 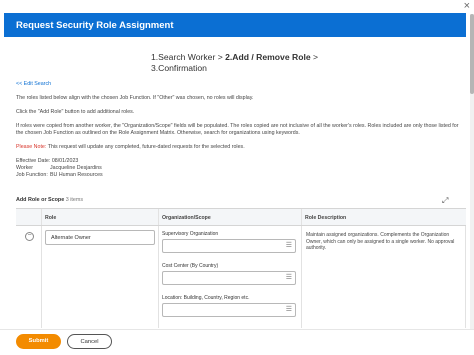 What do you see at coordinates (24, 168) in the screenshot?
I see `worker-label: Worker` at bounding box center [24, 168].